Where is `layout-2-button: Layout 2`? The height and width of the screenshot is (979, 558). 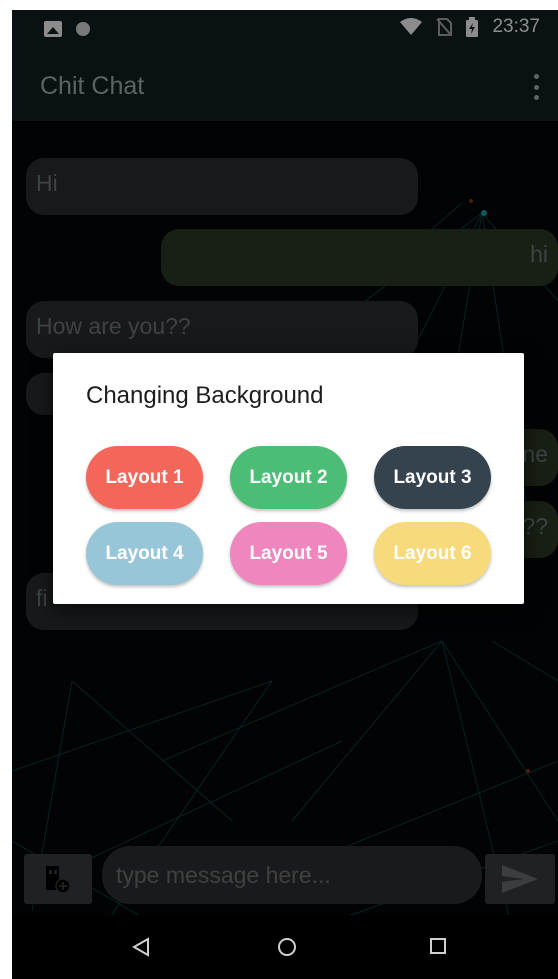 layout-2-button: Layout 2 is located at coordinates (288, 477).